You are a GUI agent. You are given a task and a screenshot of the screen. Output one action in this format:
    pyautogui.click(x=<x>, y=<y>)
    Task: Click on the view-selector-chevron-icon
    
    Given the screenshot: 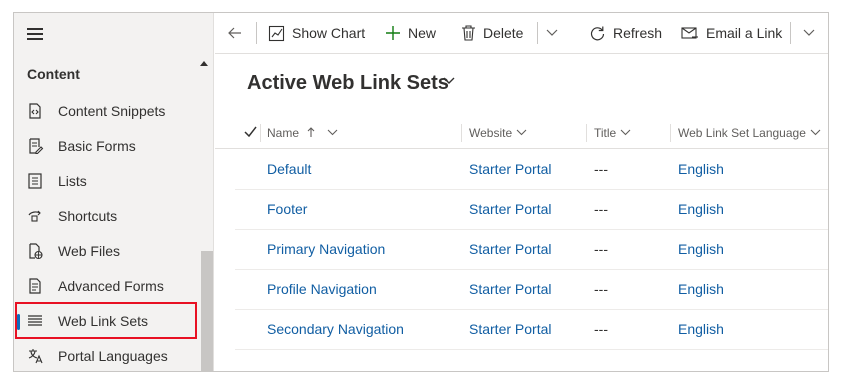 What is the action you would take?
    pyautogui.click(x=449, y=81)
    